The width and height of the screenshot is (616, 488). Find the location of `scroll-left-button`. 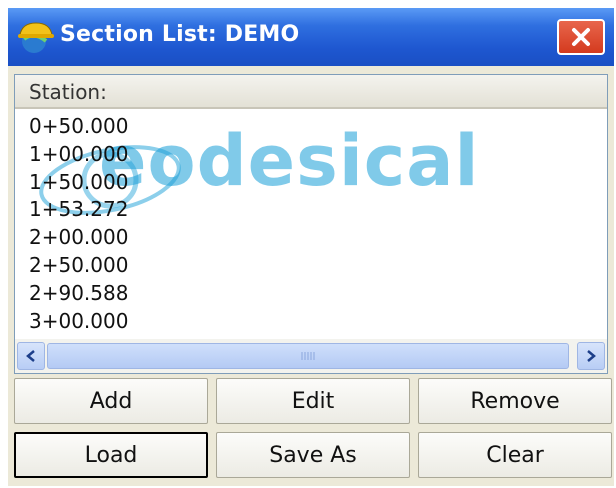

scroll-left-button is located at coordinates (31, 356).